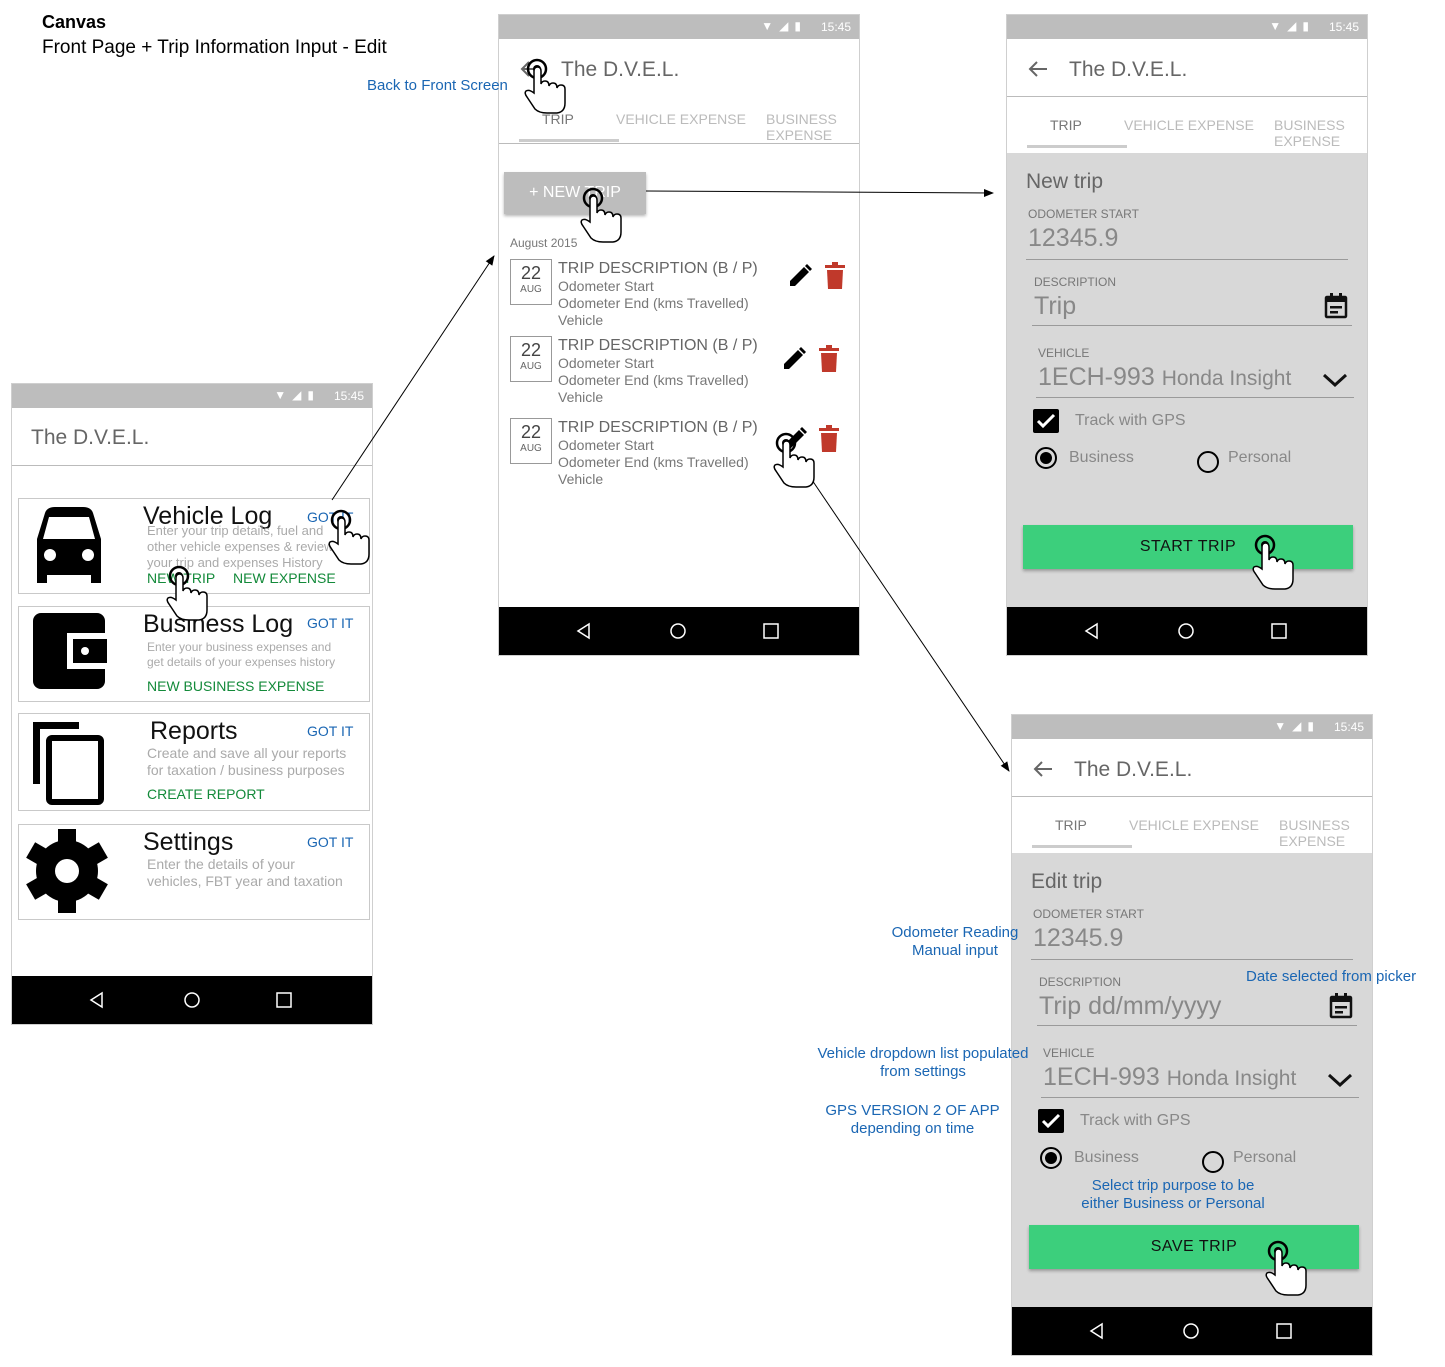  Describe the element at coordinates (330, 731) in the screenshot. I see `reports-got-it: GOT IT` at that location.